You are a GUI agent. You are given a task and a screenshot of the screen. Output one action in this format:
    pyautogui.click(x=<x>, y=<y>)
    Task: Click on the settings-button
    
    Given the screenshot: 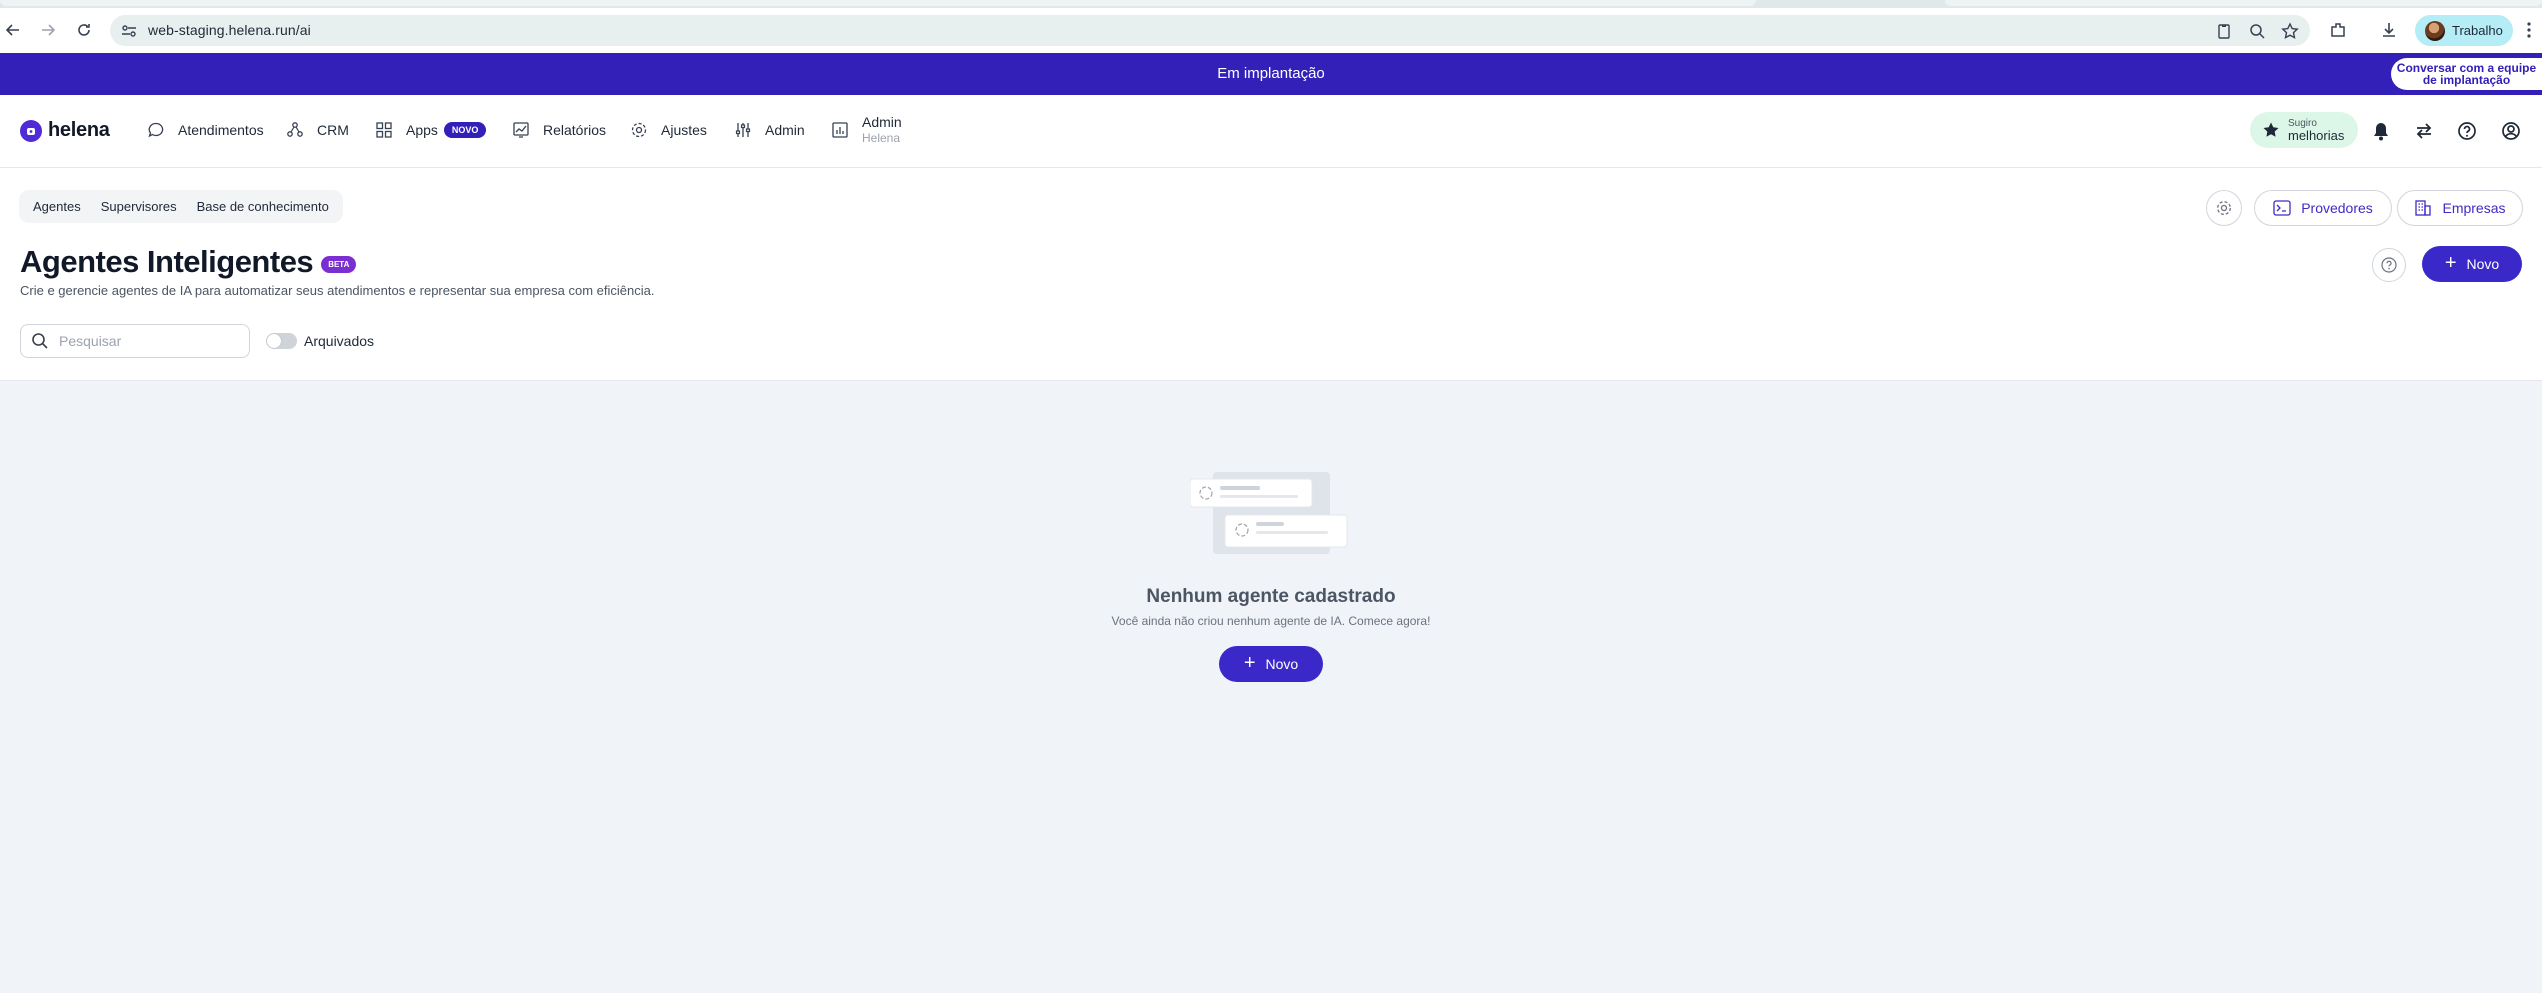 What is the action you would take?
    pyautogui.click(x=2224, y=208)
    